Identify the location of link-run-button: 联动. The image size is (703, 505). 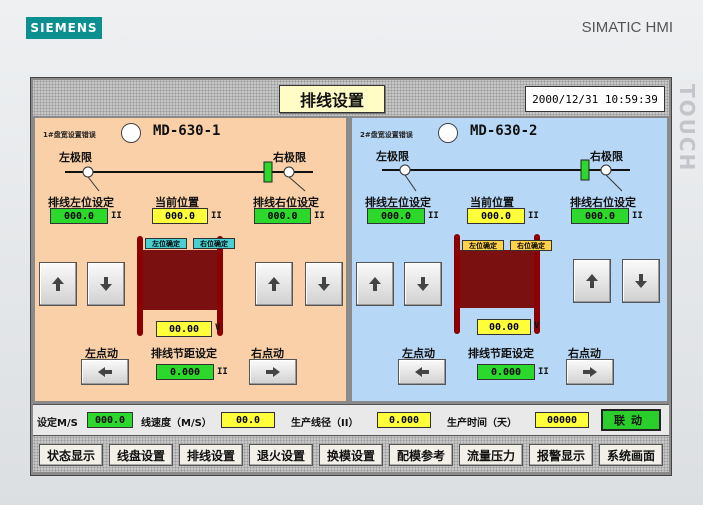
(631, 420).